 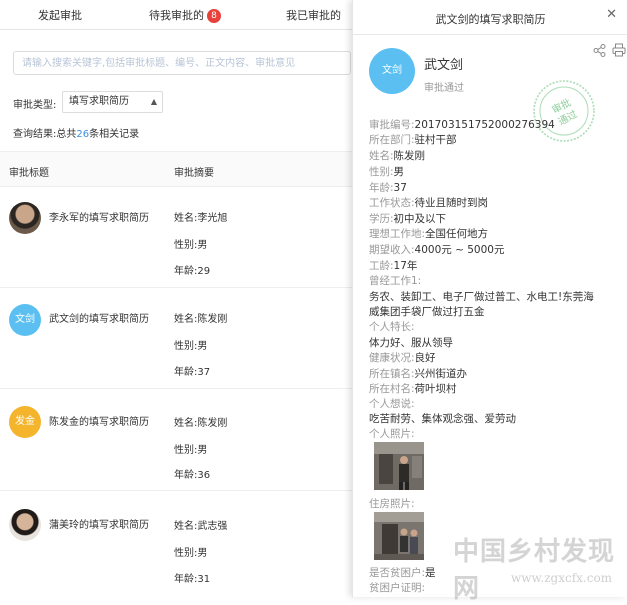 I want to click on field-age: 年龄:37, so click(x=388, y=188).